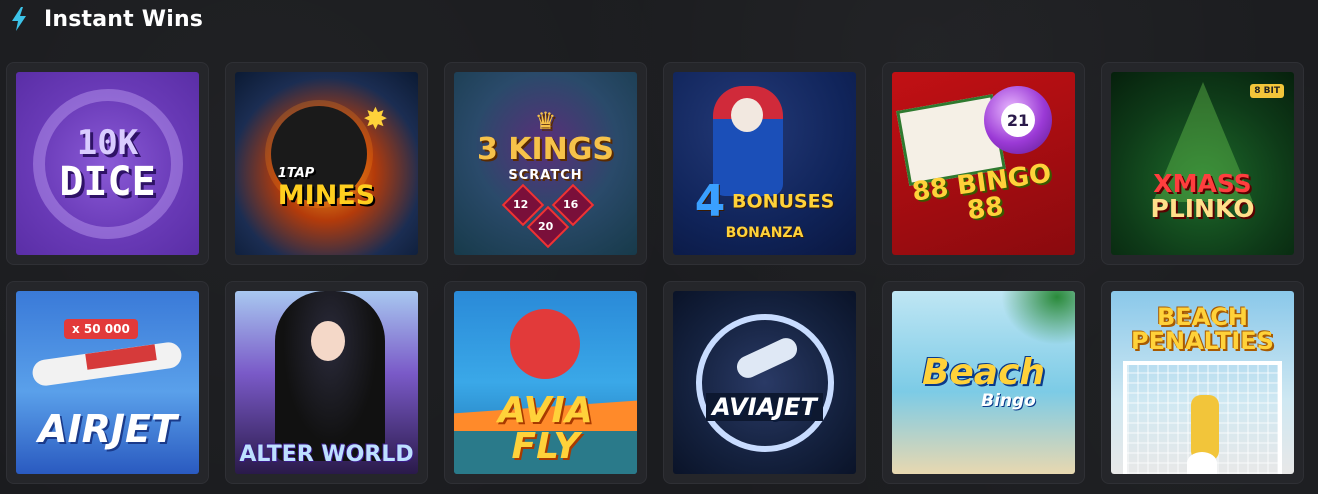 The image size is (1318, 494). I want to click on game-thumbnail: 21 88 BINGO 88, so click(983, 163).